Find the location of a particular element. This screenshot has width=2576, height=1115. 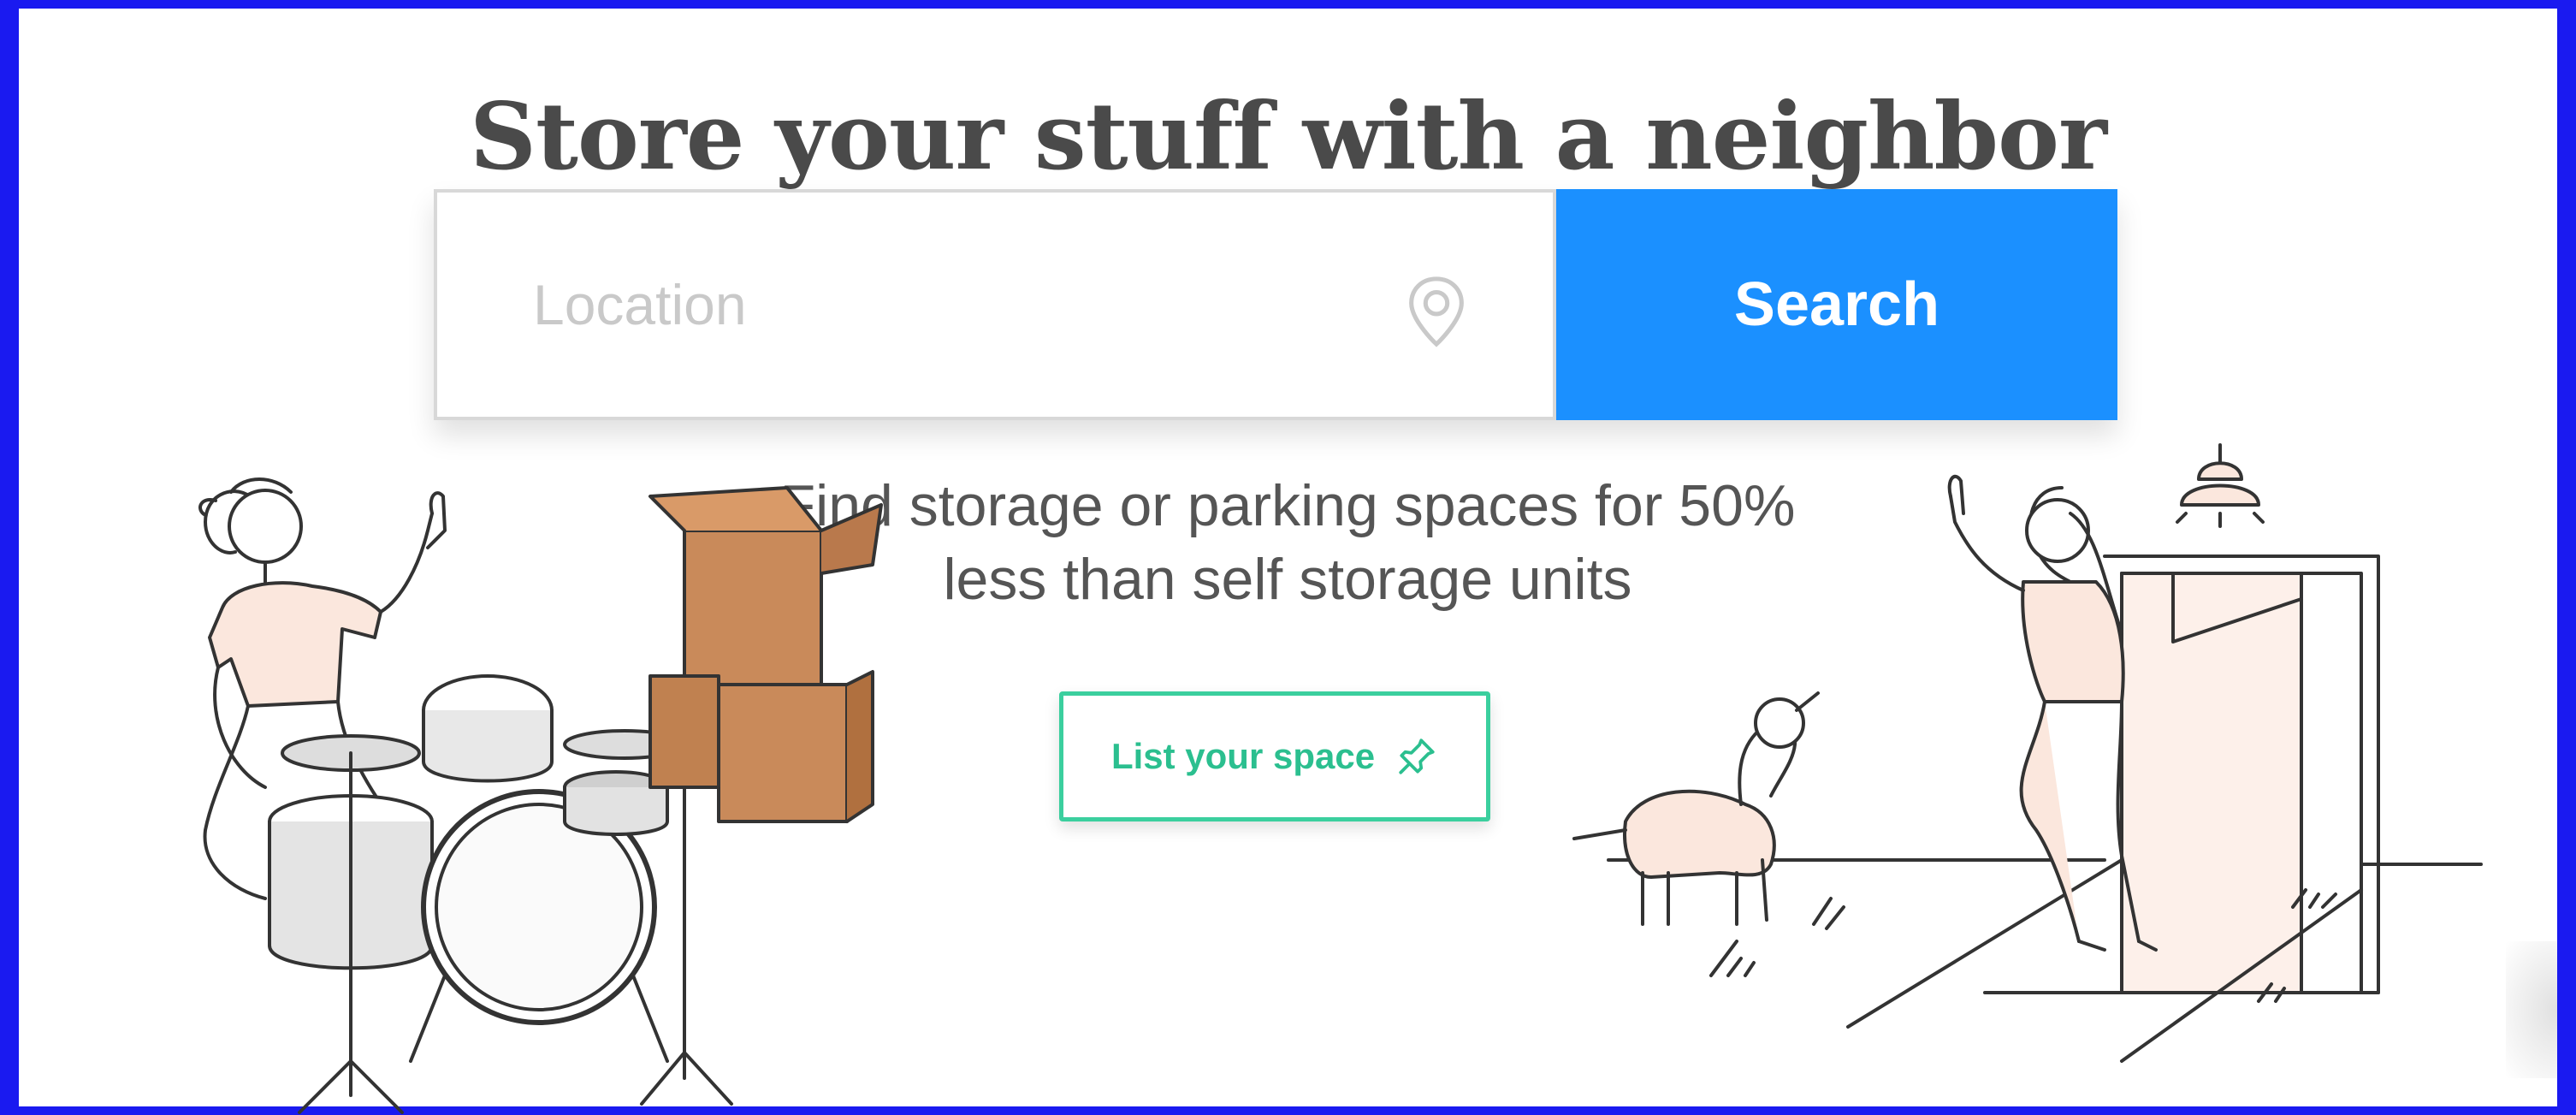

list-your-space-label: List your space is located at coordinates (1243, 756).